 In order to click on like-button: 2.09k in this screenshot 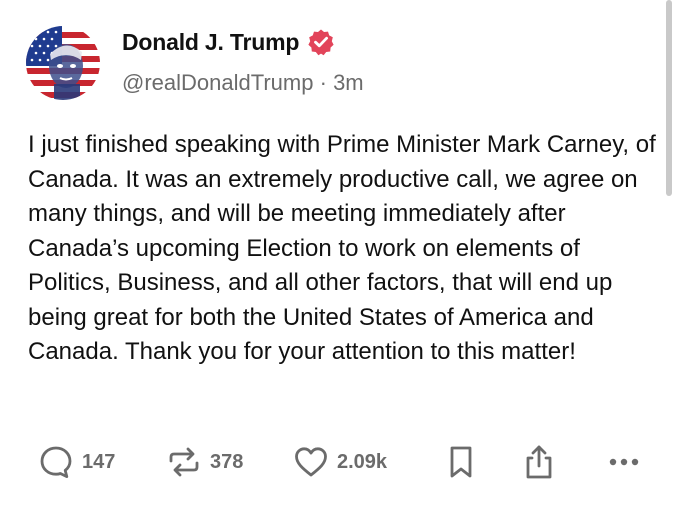, I will do `click(340, 462)`.